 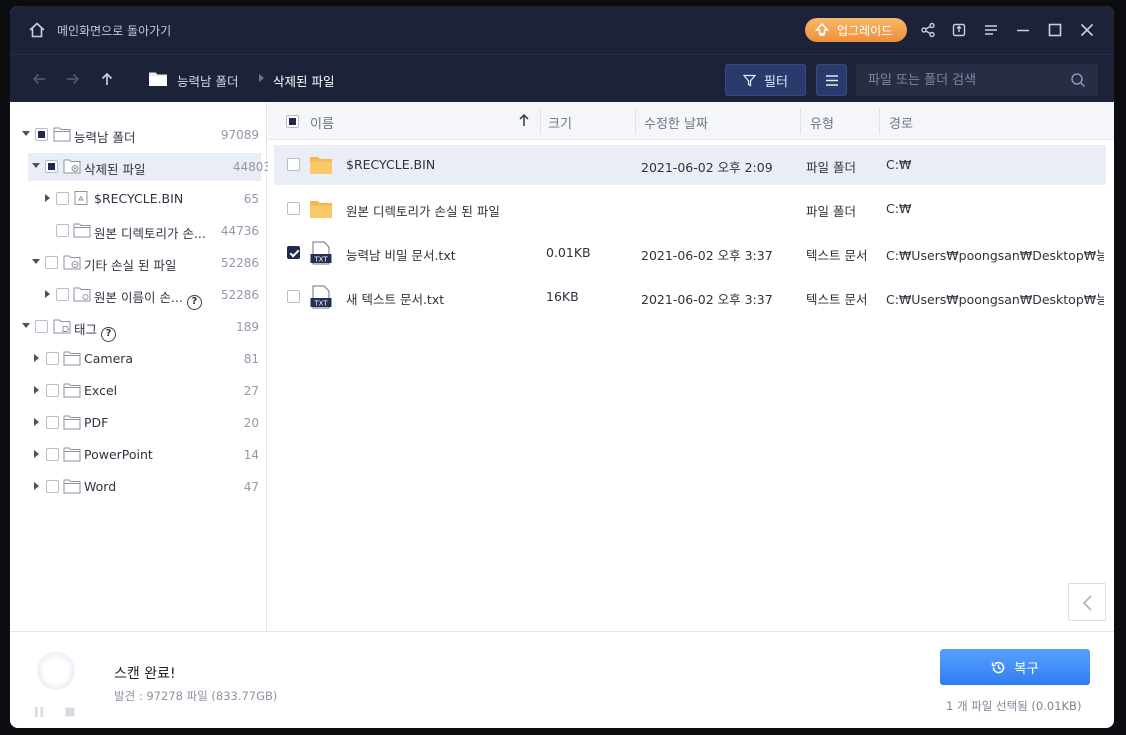 What do you see at coordinates (423, 211) in the screenshot?
I see `file-name: 원본 디렉토리가 손실 된 파일` at bounding box center [423, 211].